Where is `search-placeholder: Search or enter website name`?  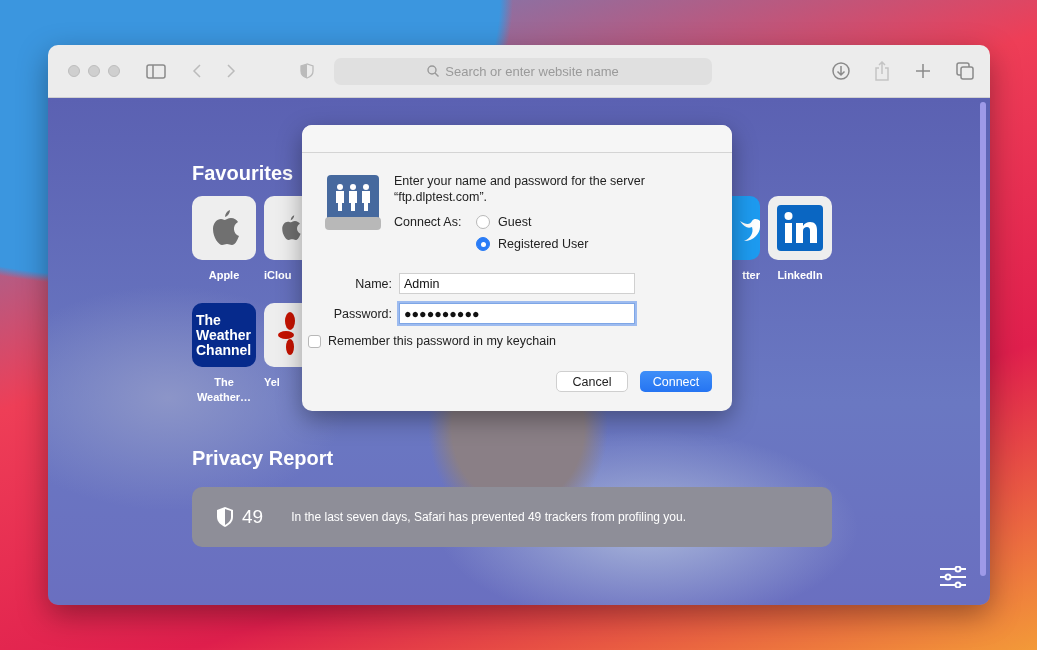
search-placeholder: Search or enter website name is located at coordinates (532, 71).